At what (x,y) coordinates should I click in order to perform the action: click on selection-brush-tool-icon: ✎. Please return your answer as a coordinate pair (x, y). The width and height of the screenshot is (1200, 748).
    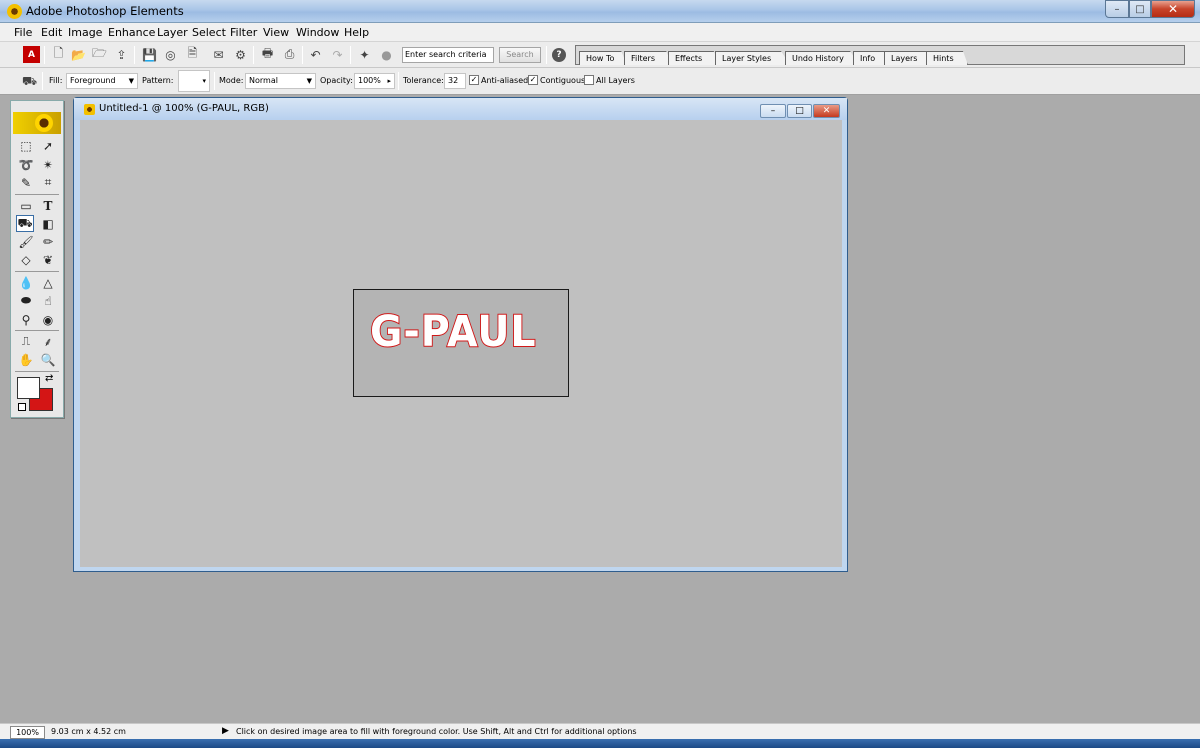
    Looking at the image, I should click on (26, 182).